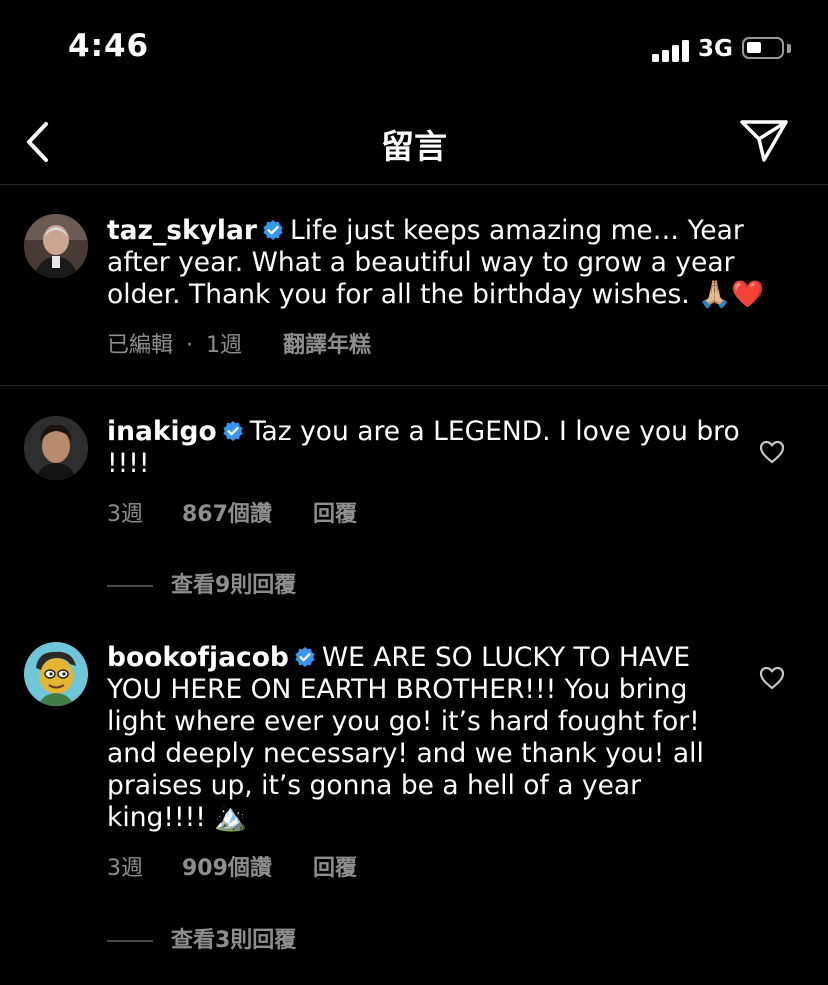 Image resolution: width=828 pixels, height=985 pixels. I want to click on page-title: 留言, so click(414, 146).